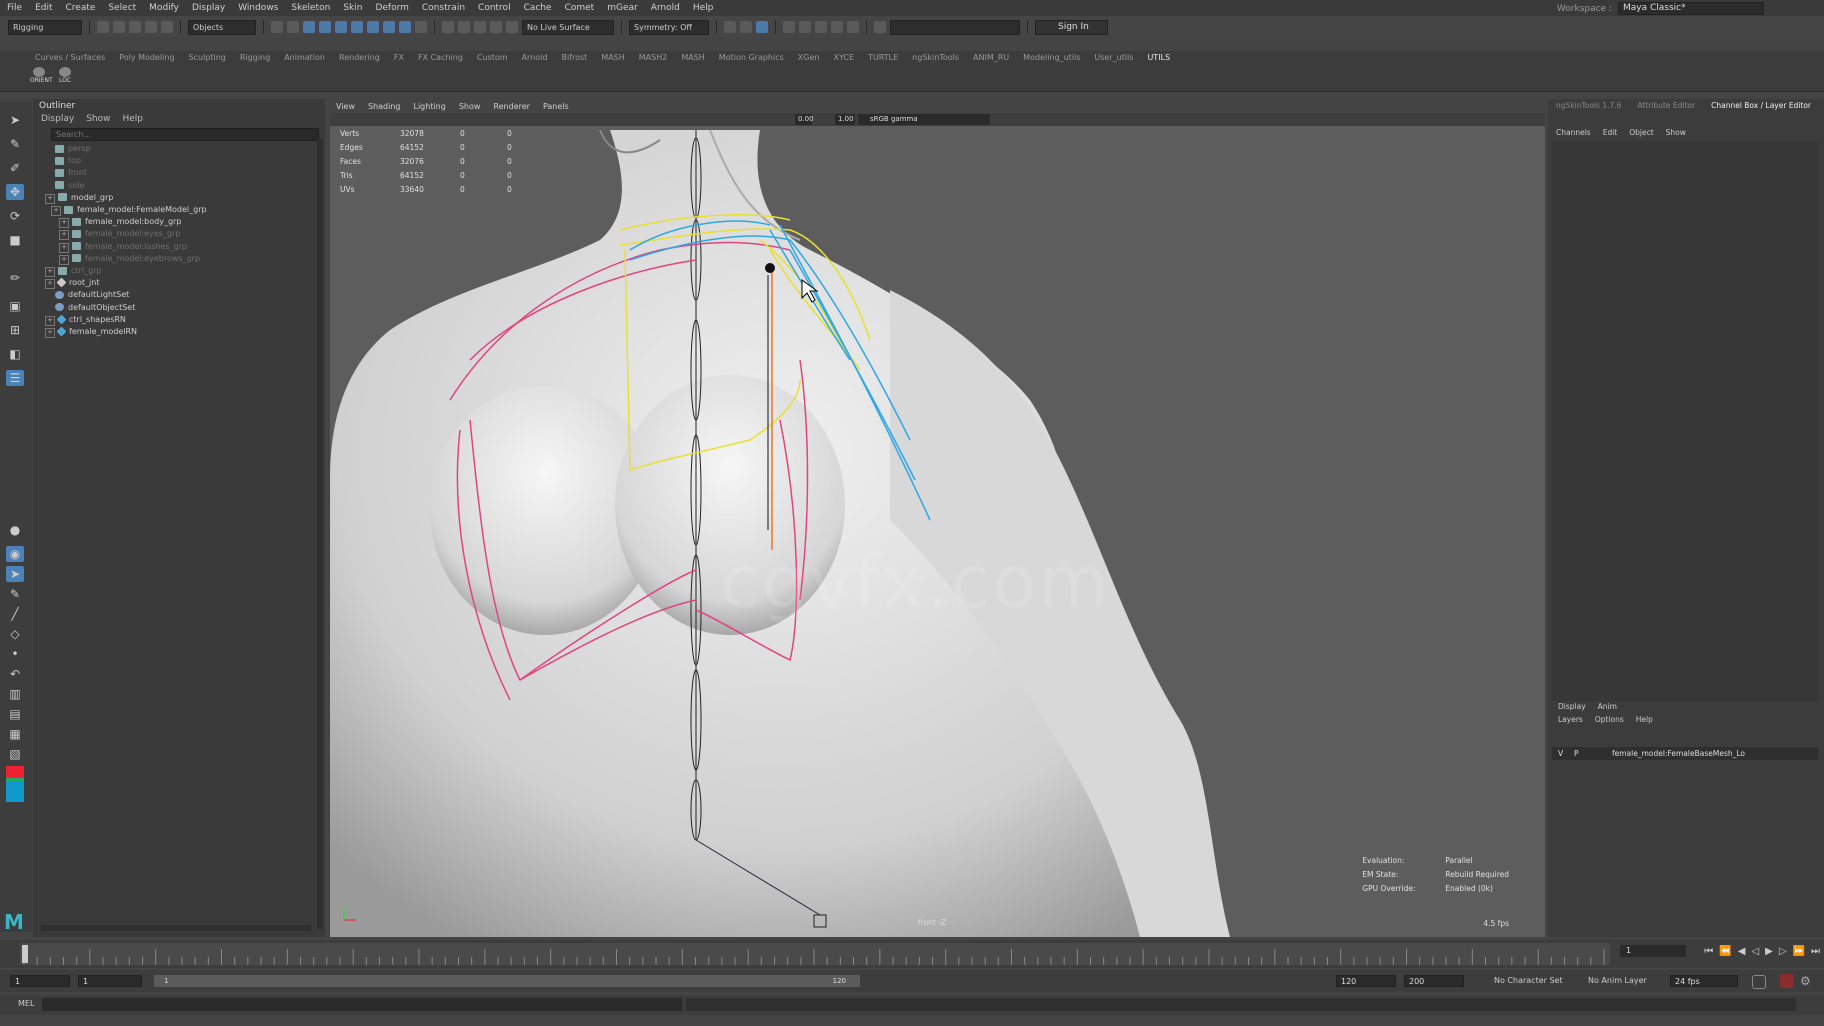 The image size is (1824, 1026). What do you see at coordinates (26, 1003) in the screenshot?
I see `mel-label: MEL` at bounding box center [26, 1003].